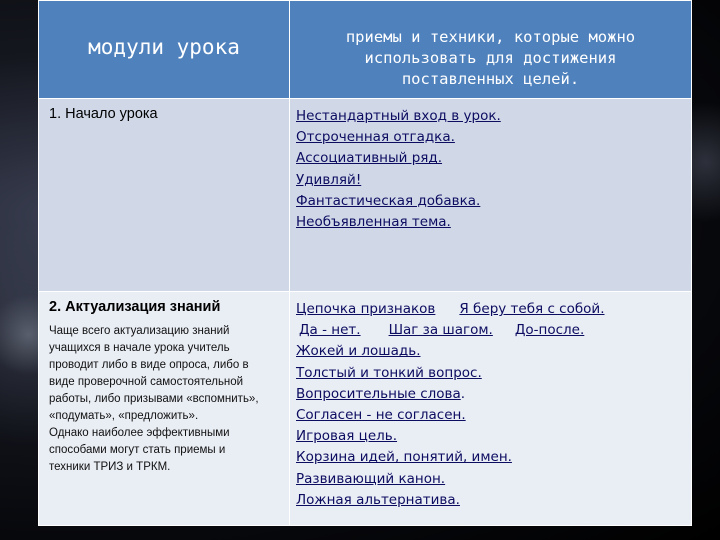 The image size is (720, 540). I want to click on list-item: Вопросительные слова., so click(493, 394).